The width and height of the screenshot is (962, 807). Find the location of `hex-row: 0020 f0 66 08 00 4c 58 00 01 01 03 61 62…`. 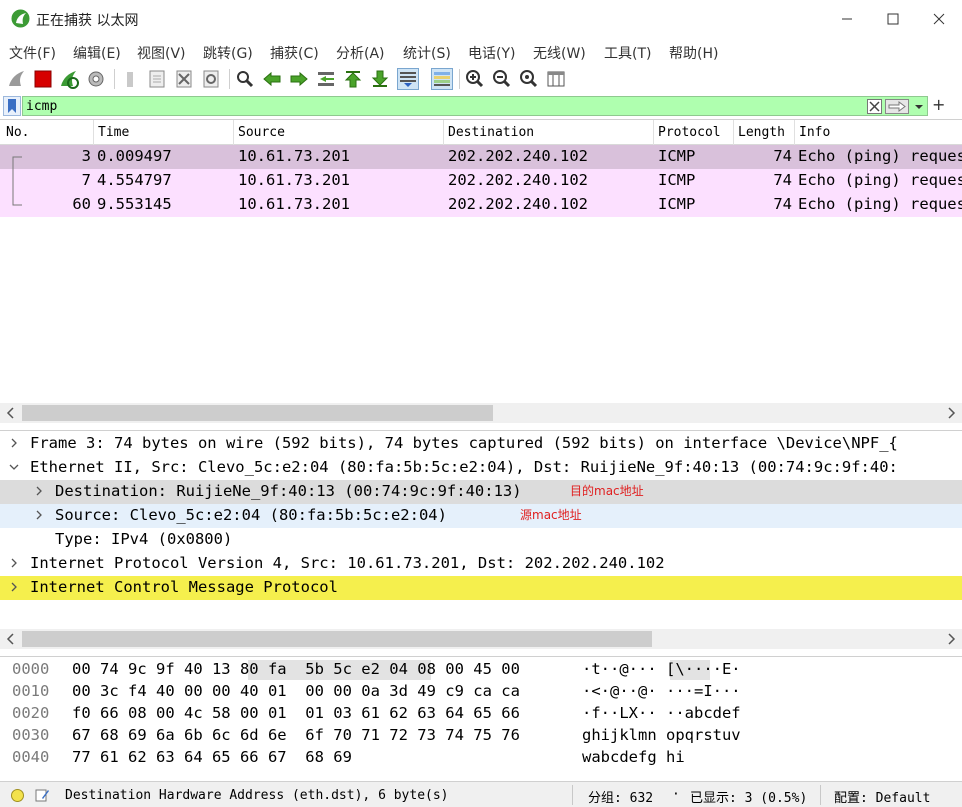

hex-row: 0020 f0 66 08 00 4c 58 00 01 01 03 61 62… is located at coordinates (481, 713).